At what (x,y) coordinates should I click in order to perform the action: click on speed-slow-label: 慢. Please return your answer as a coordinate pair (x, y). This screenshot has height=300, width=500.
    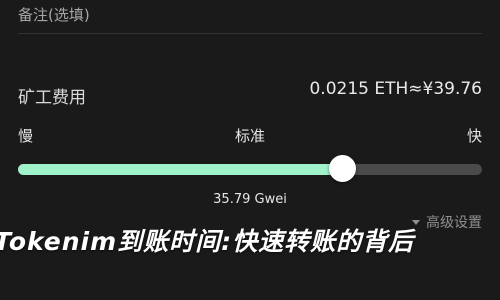
    Looking at the image, I should click on (26, 136).